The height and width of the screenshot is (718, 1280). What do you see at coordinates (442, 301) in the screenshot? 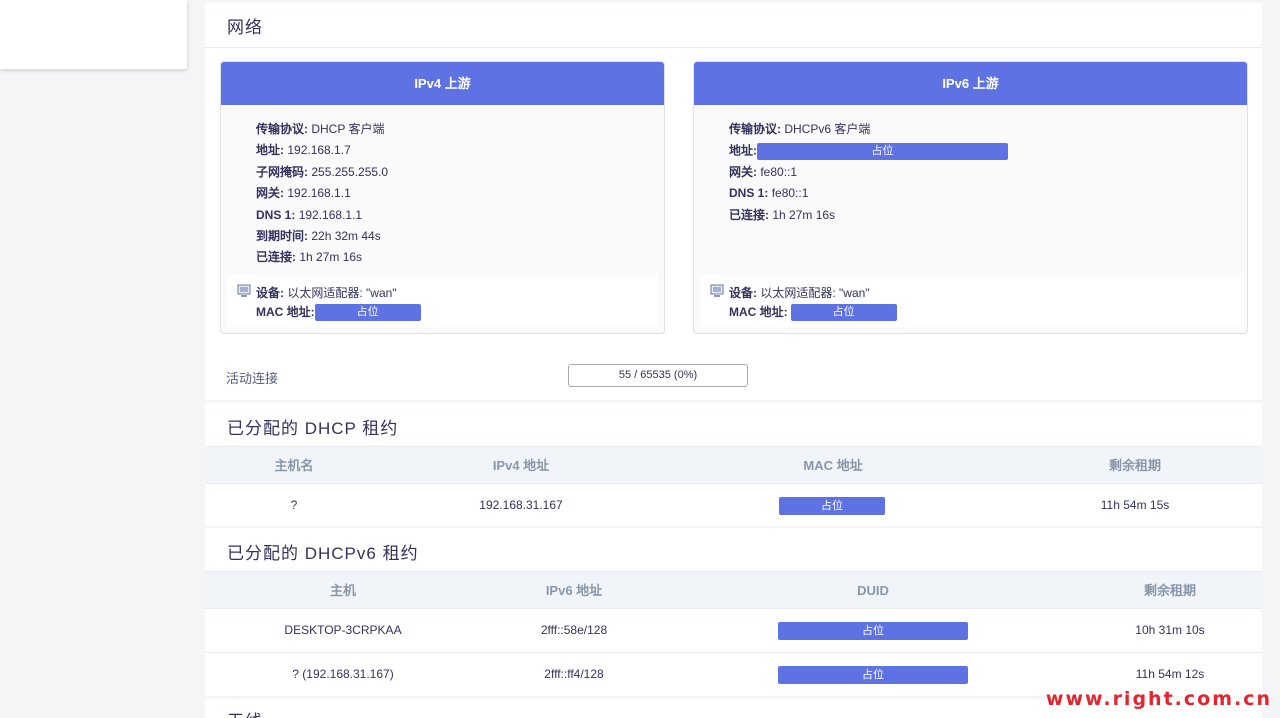
I see `ipv4-device-box: 设备: 以太网适配器: "wan" MAC 地址: 占位` at bounding box center [442, 301].